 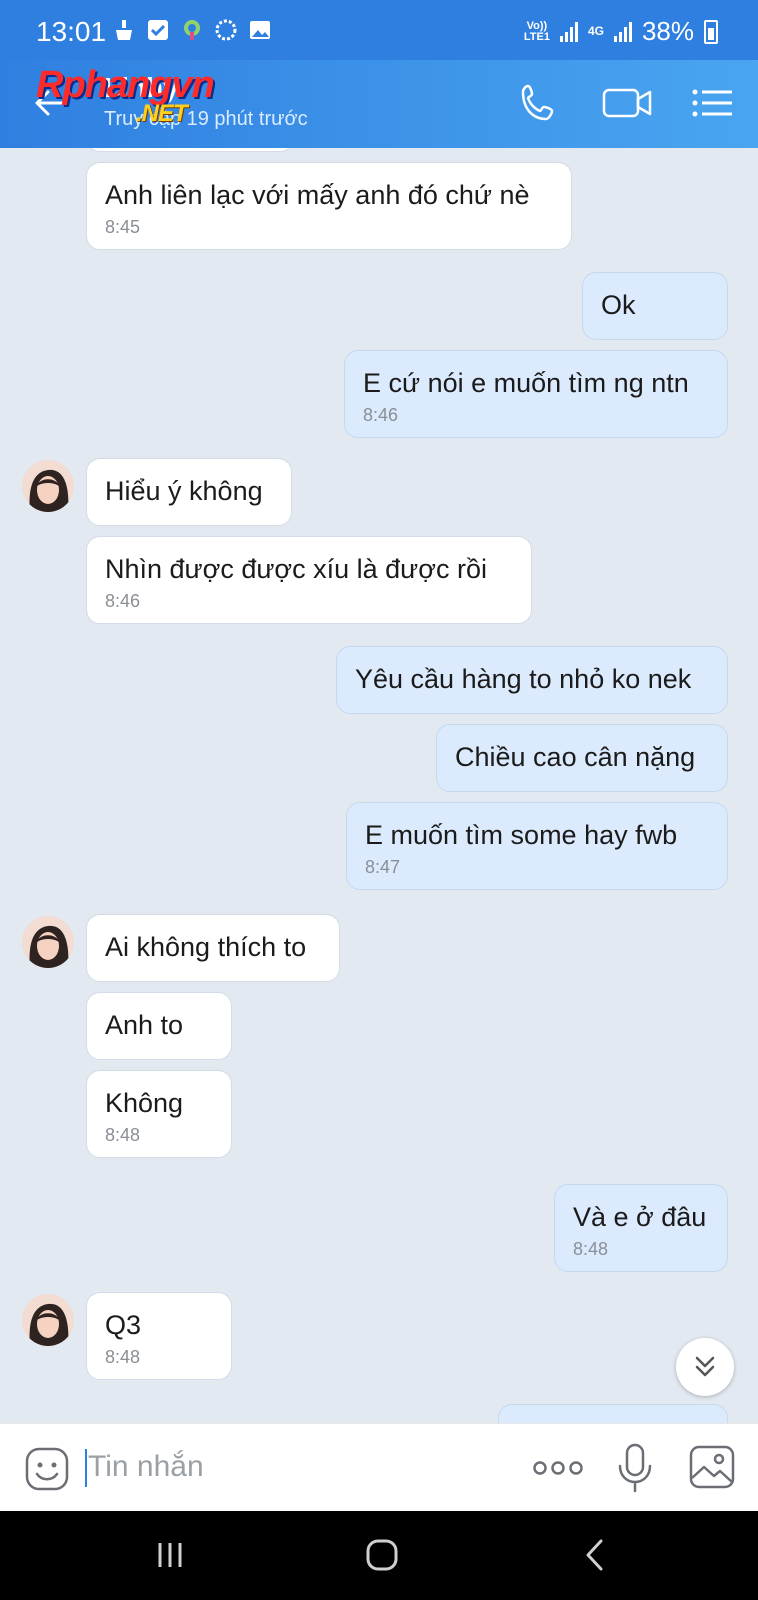 I want to click on message-text: Ok, so click(x=618, y=305).